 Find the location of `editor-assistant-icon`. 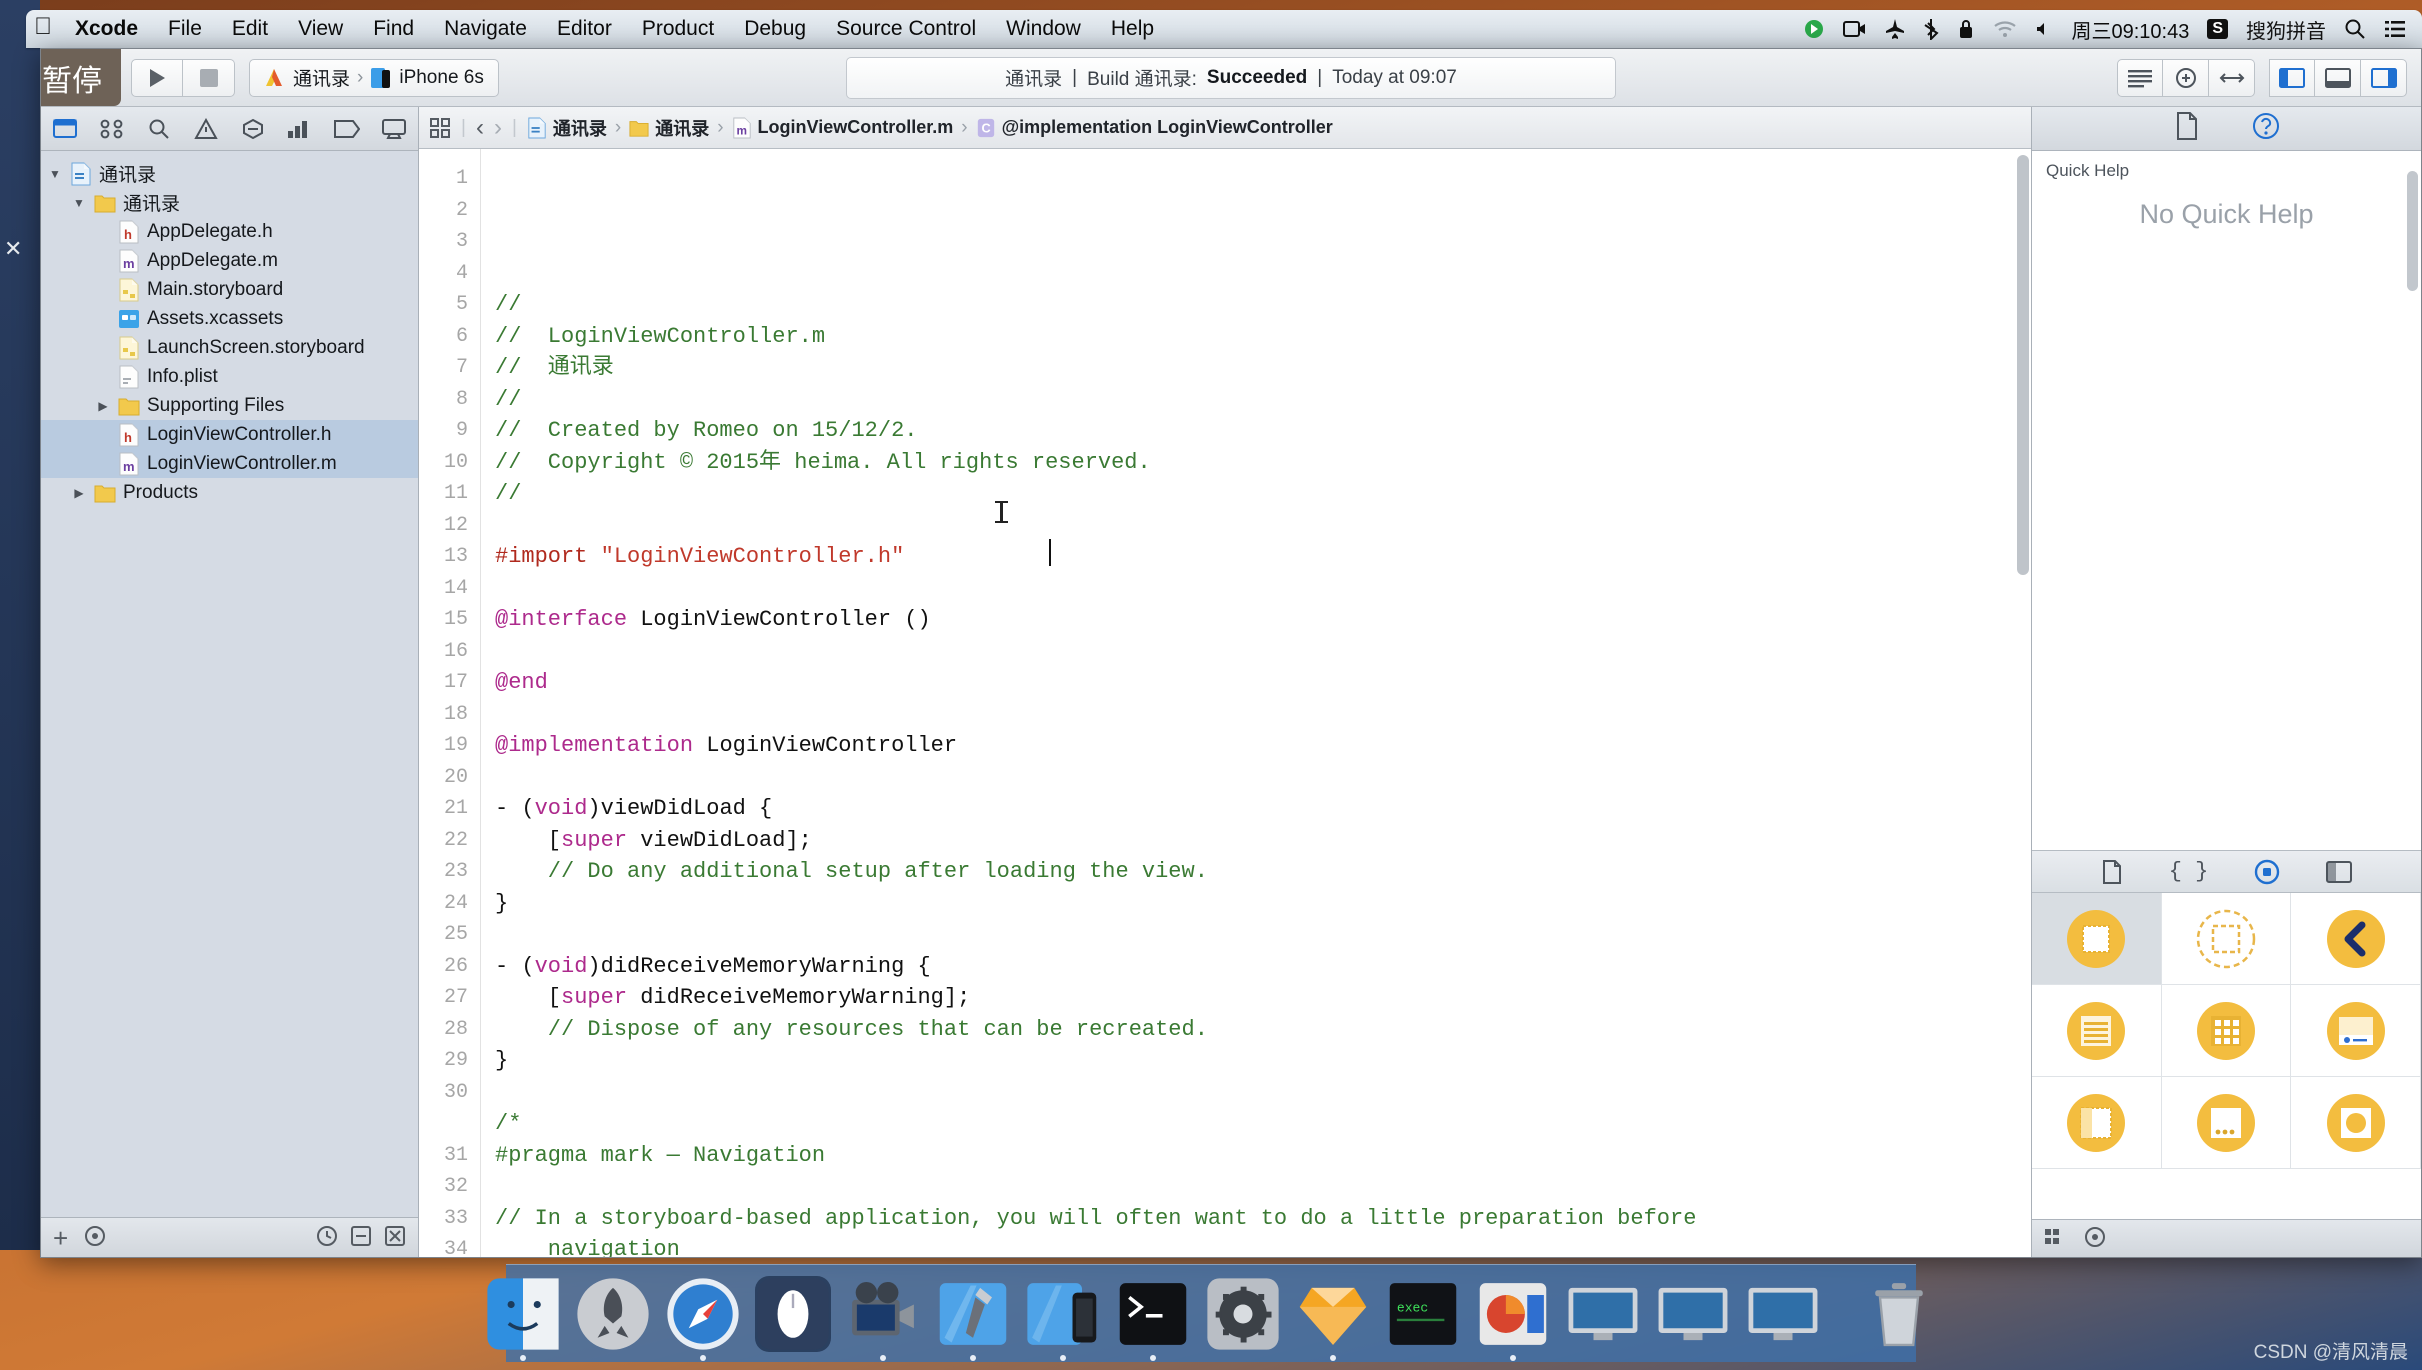

editor-assistant-icon is located at coordinates (2186, 77).